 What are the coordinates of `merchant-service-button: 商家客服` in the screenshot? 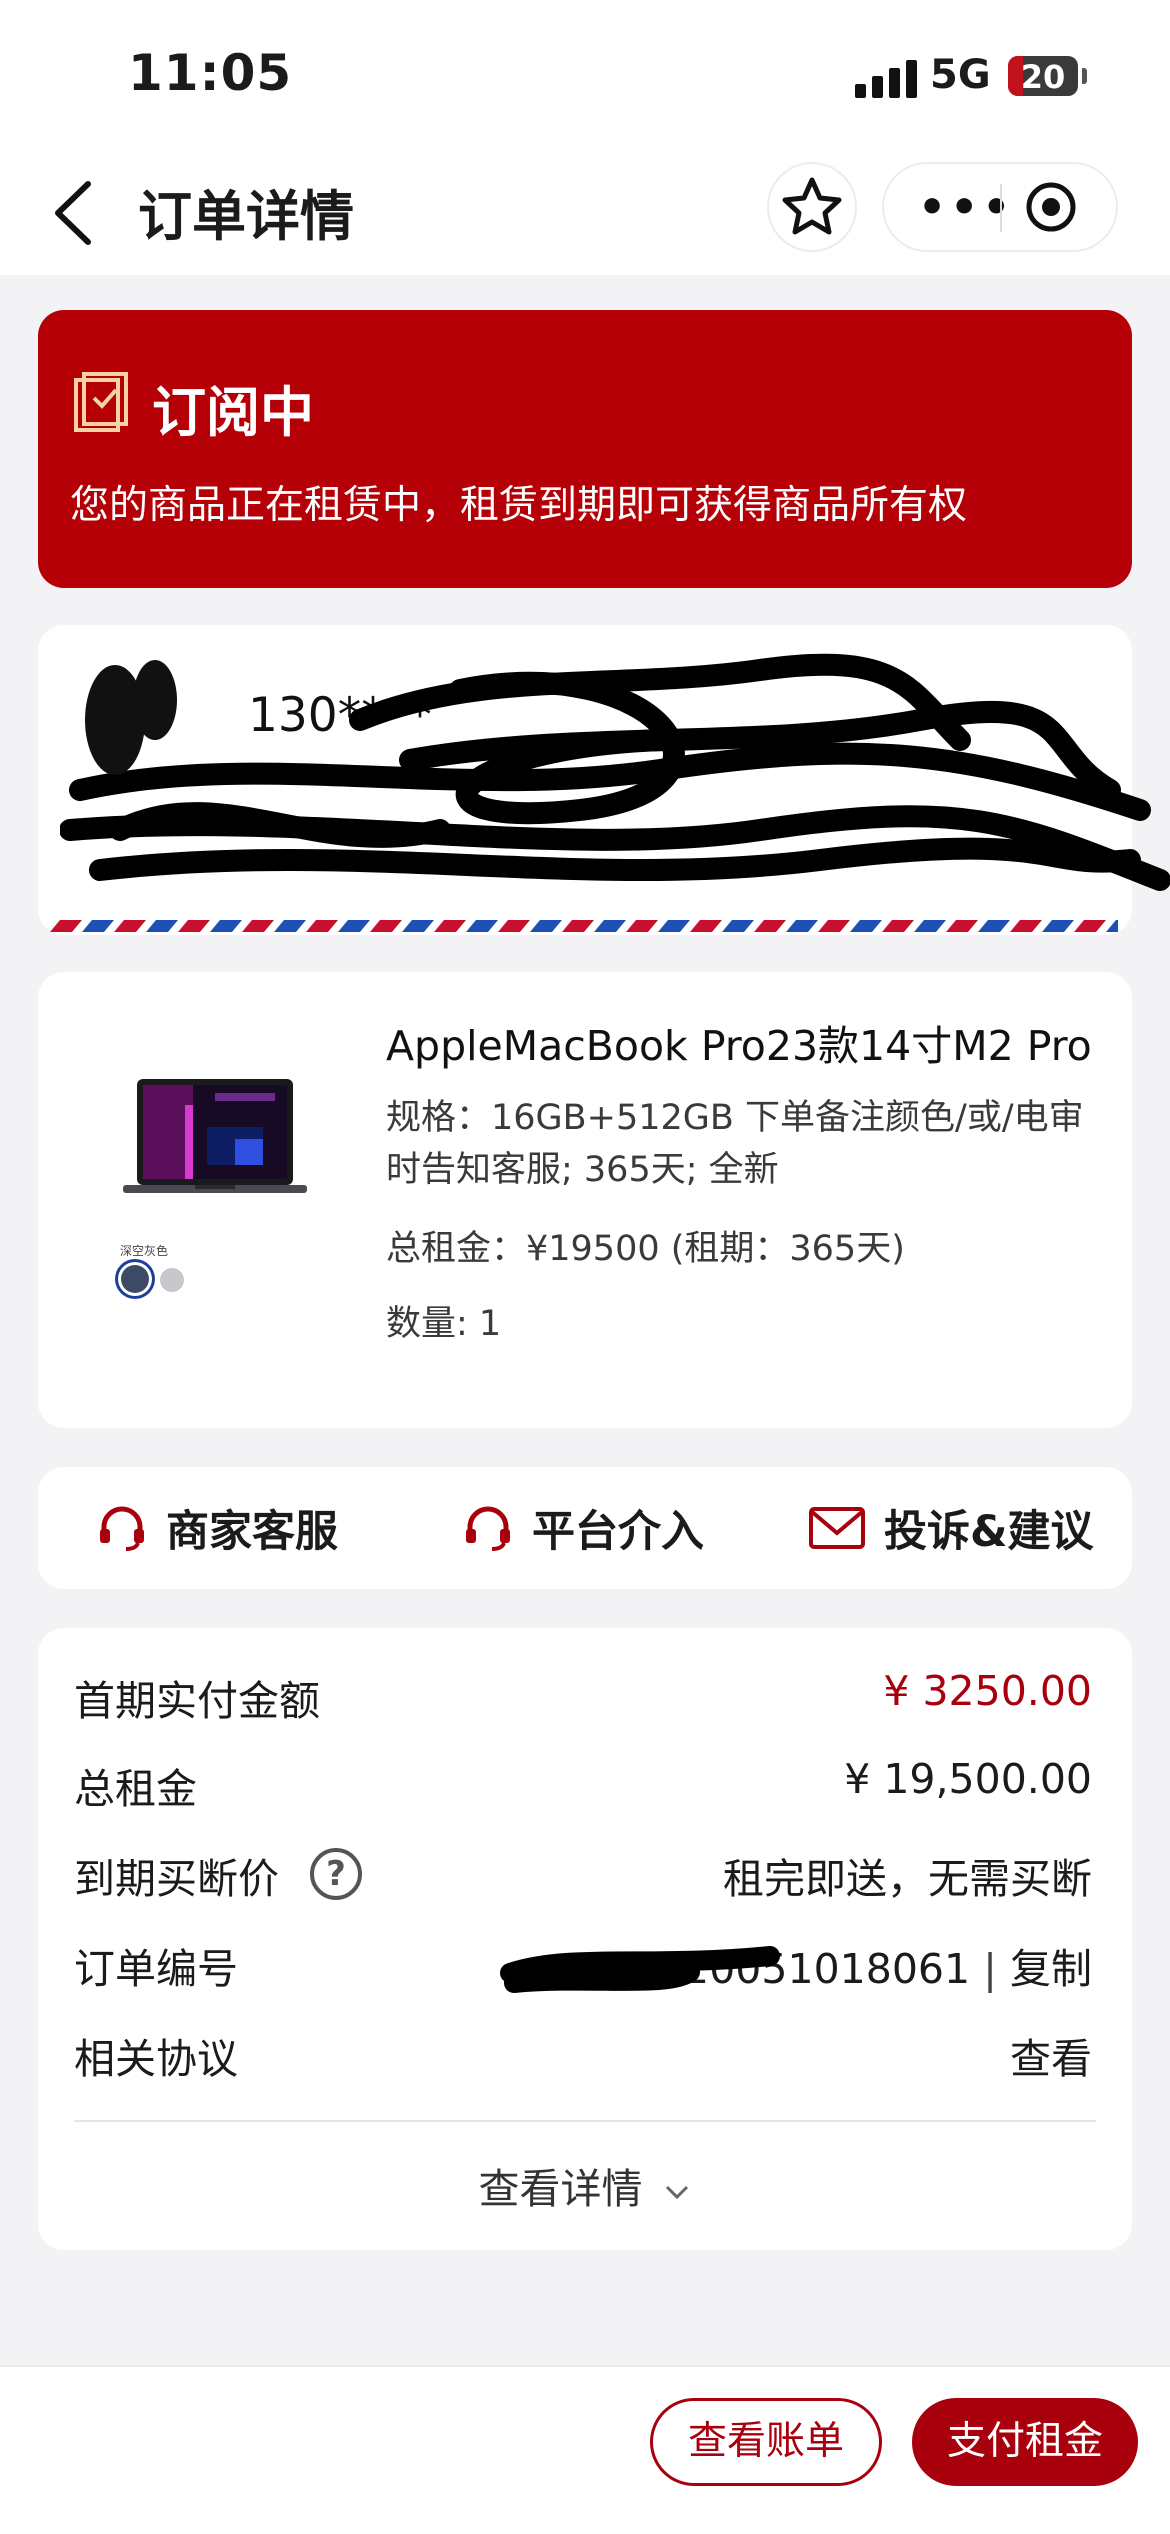 It's located at (217, 1528).